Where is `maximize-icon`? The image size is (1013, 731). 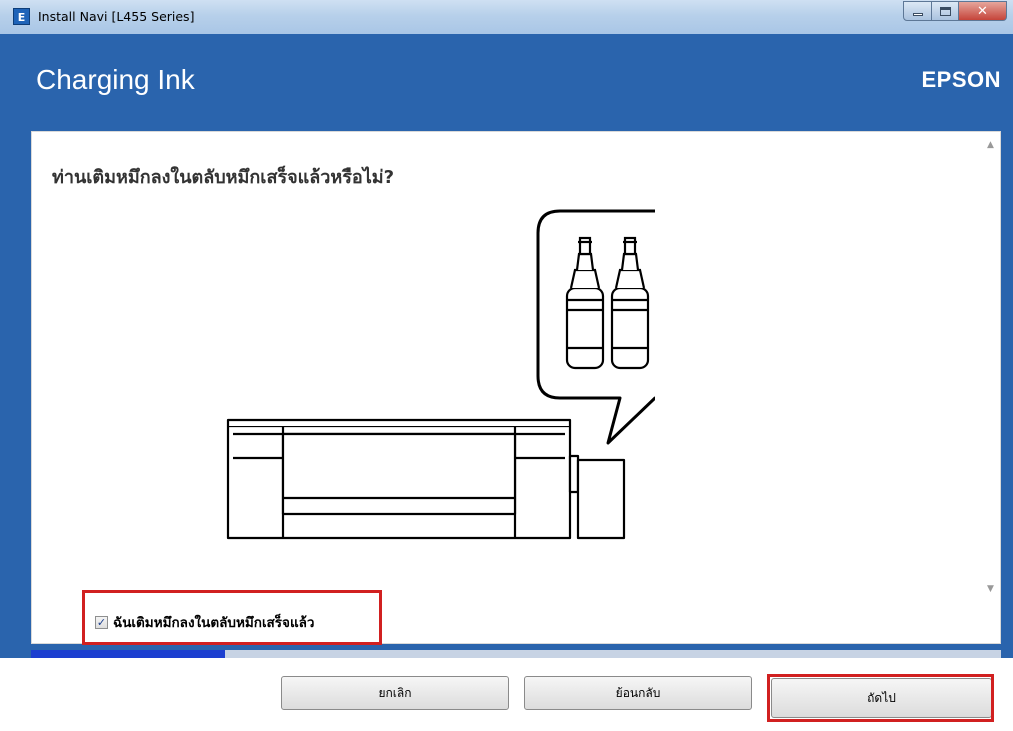 maximize-icon is located at coordinates (945, 11).